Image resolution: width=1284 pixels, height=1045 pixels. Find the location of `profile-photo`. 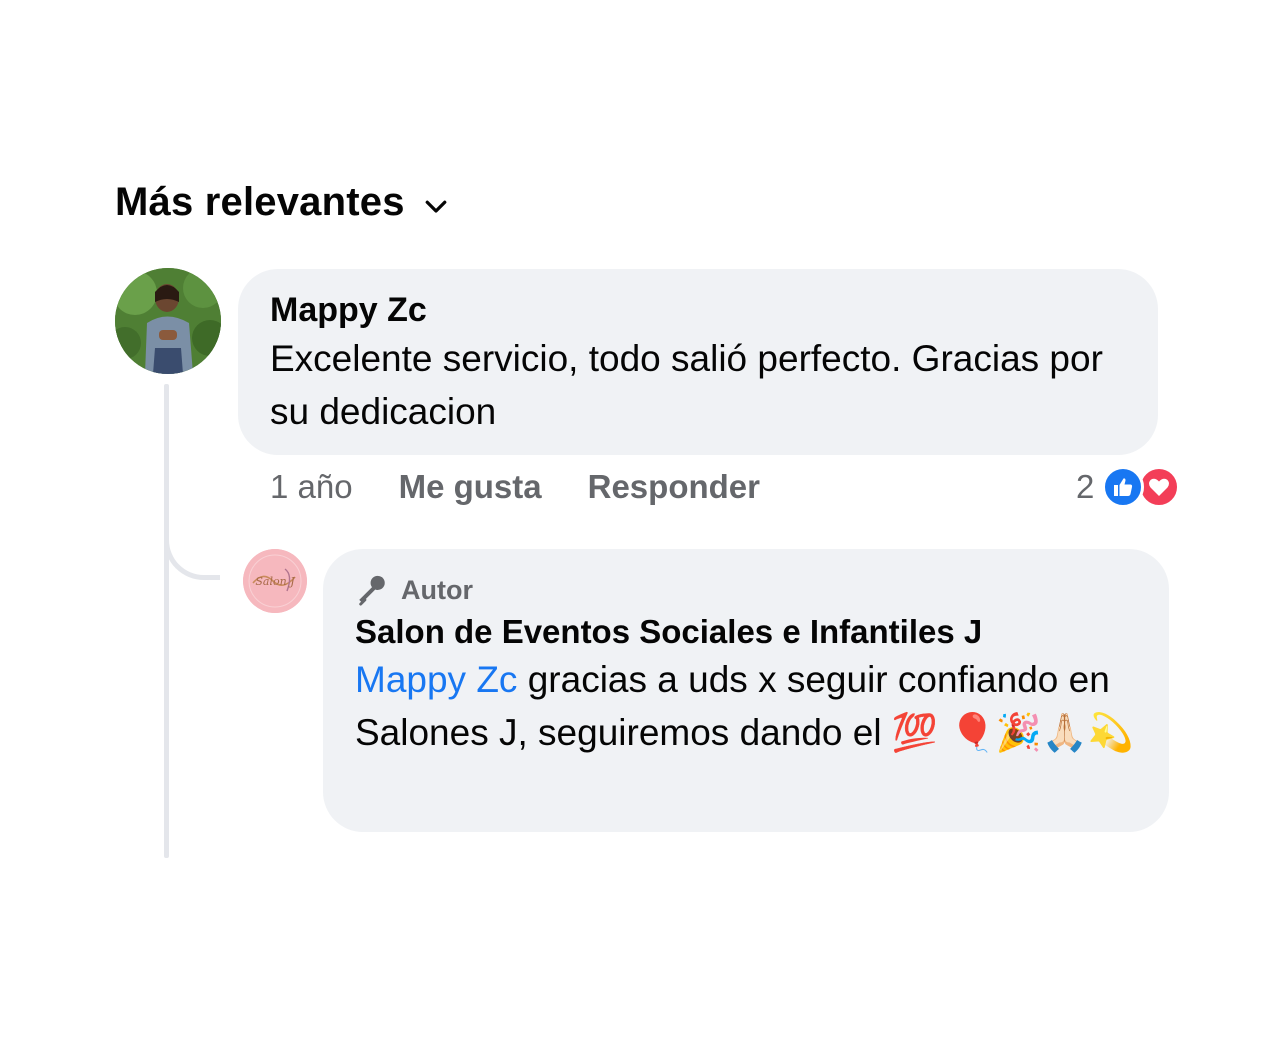

profile-photo is located at coordinates (168, 321).